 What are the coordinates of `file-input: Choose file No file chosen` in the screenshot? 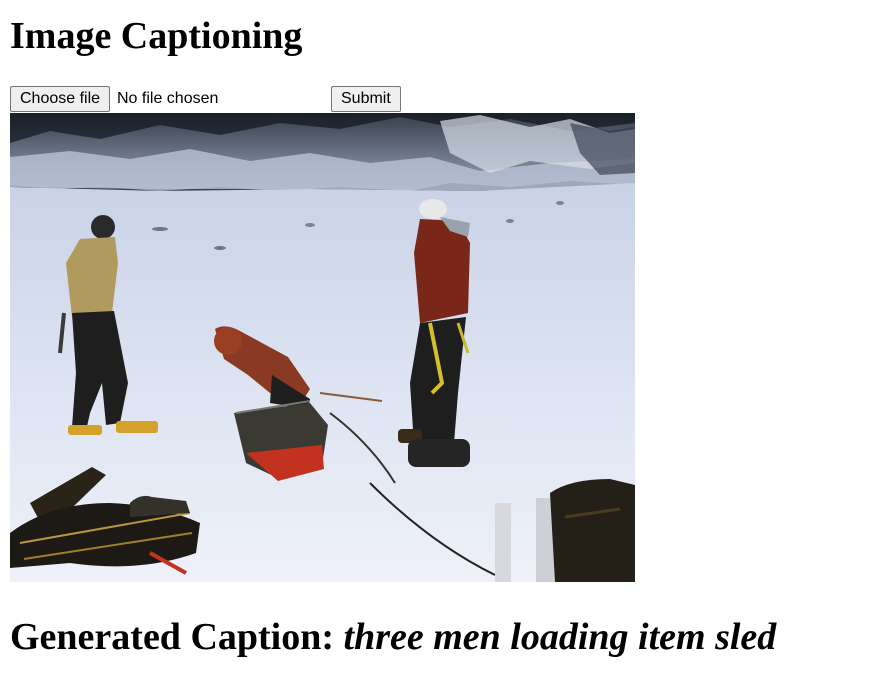 It's located at (170, 99).